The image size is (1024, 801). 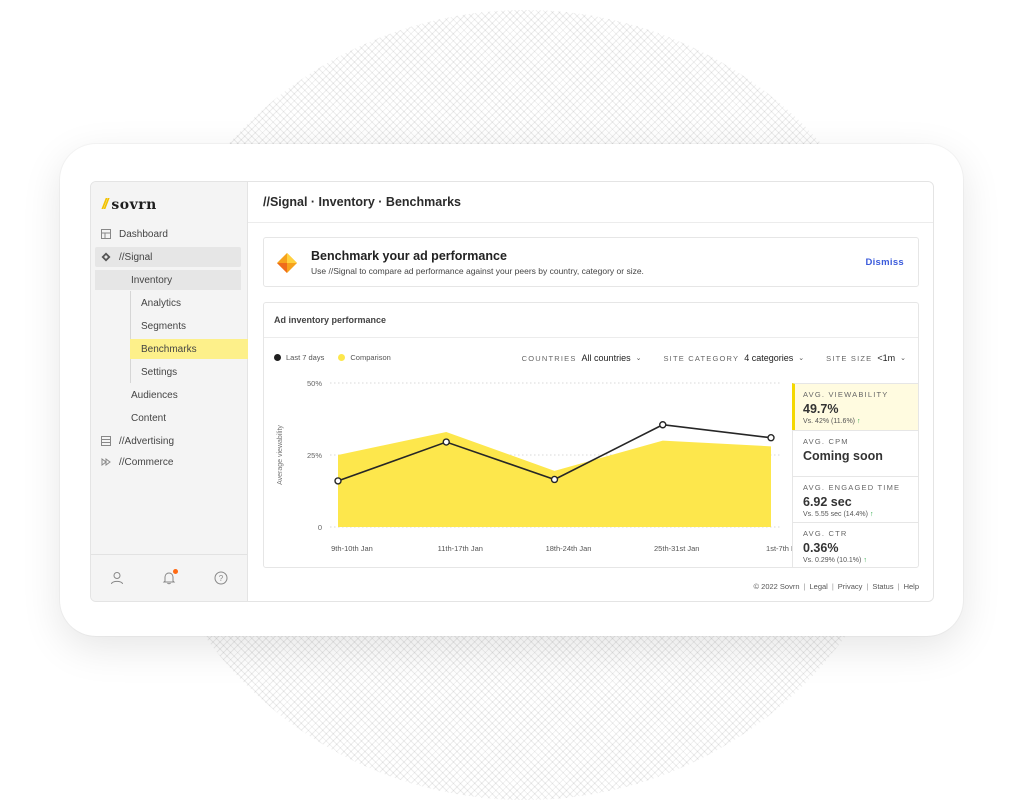 What do you see at coordinates (849, 358) in the screenshot?
I see `filter-label: SITE SIZE` at bounding box center [849, 358].